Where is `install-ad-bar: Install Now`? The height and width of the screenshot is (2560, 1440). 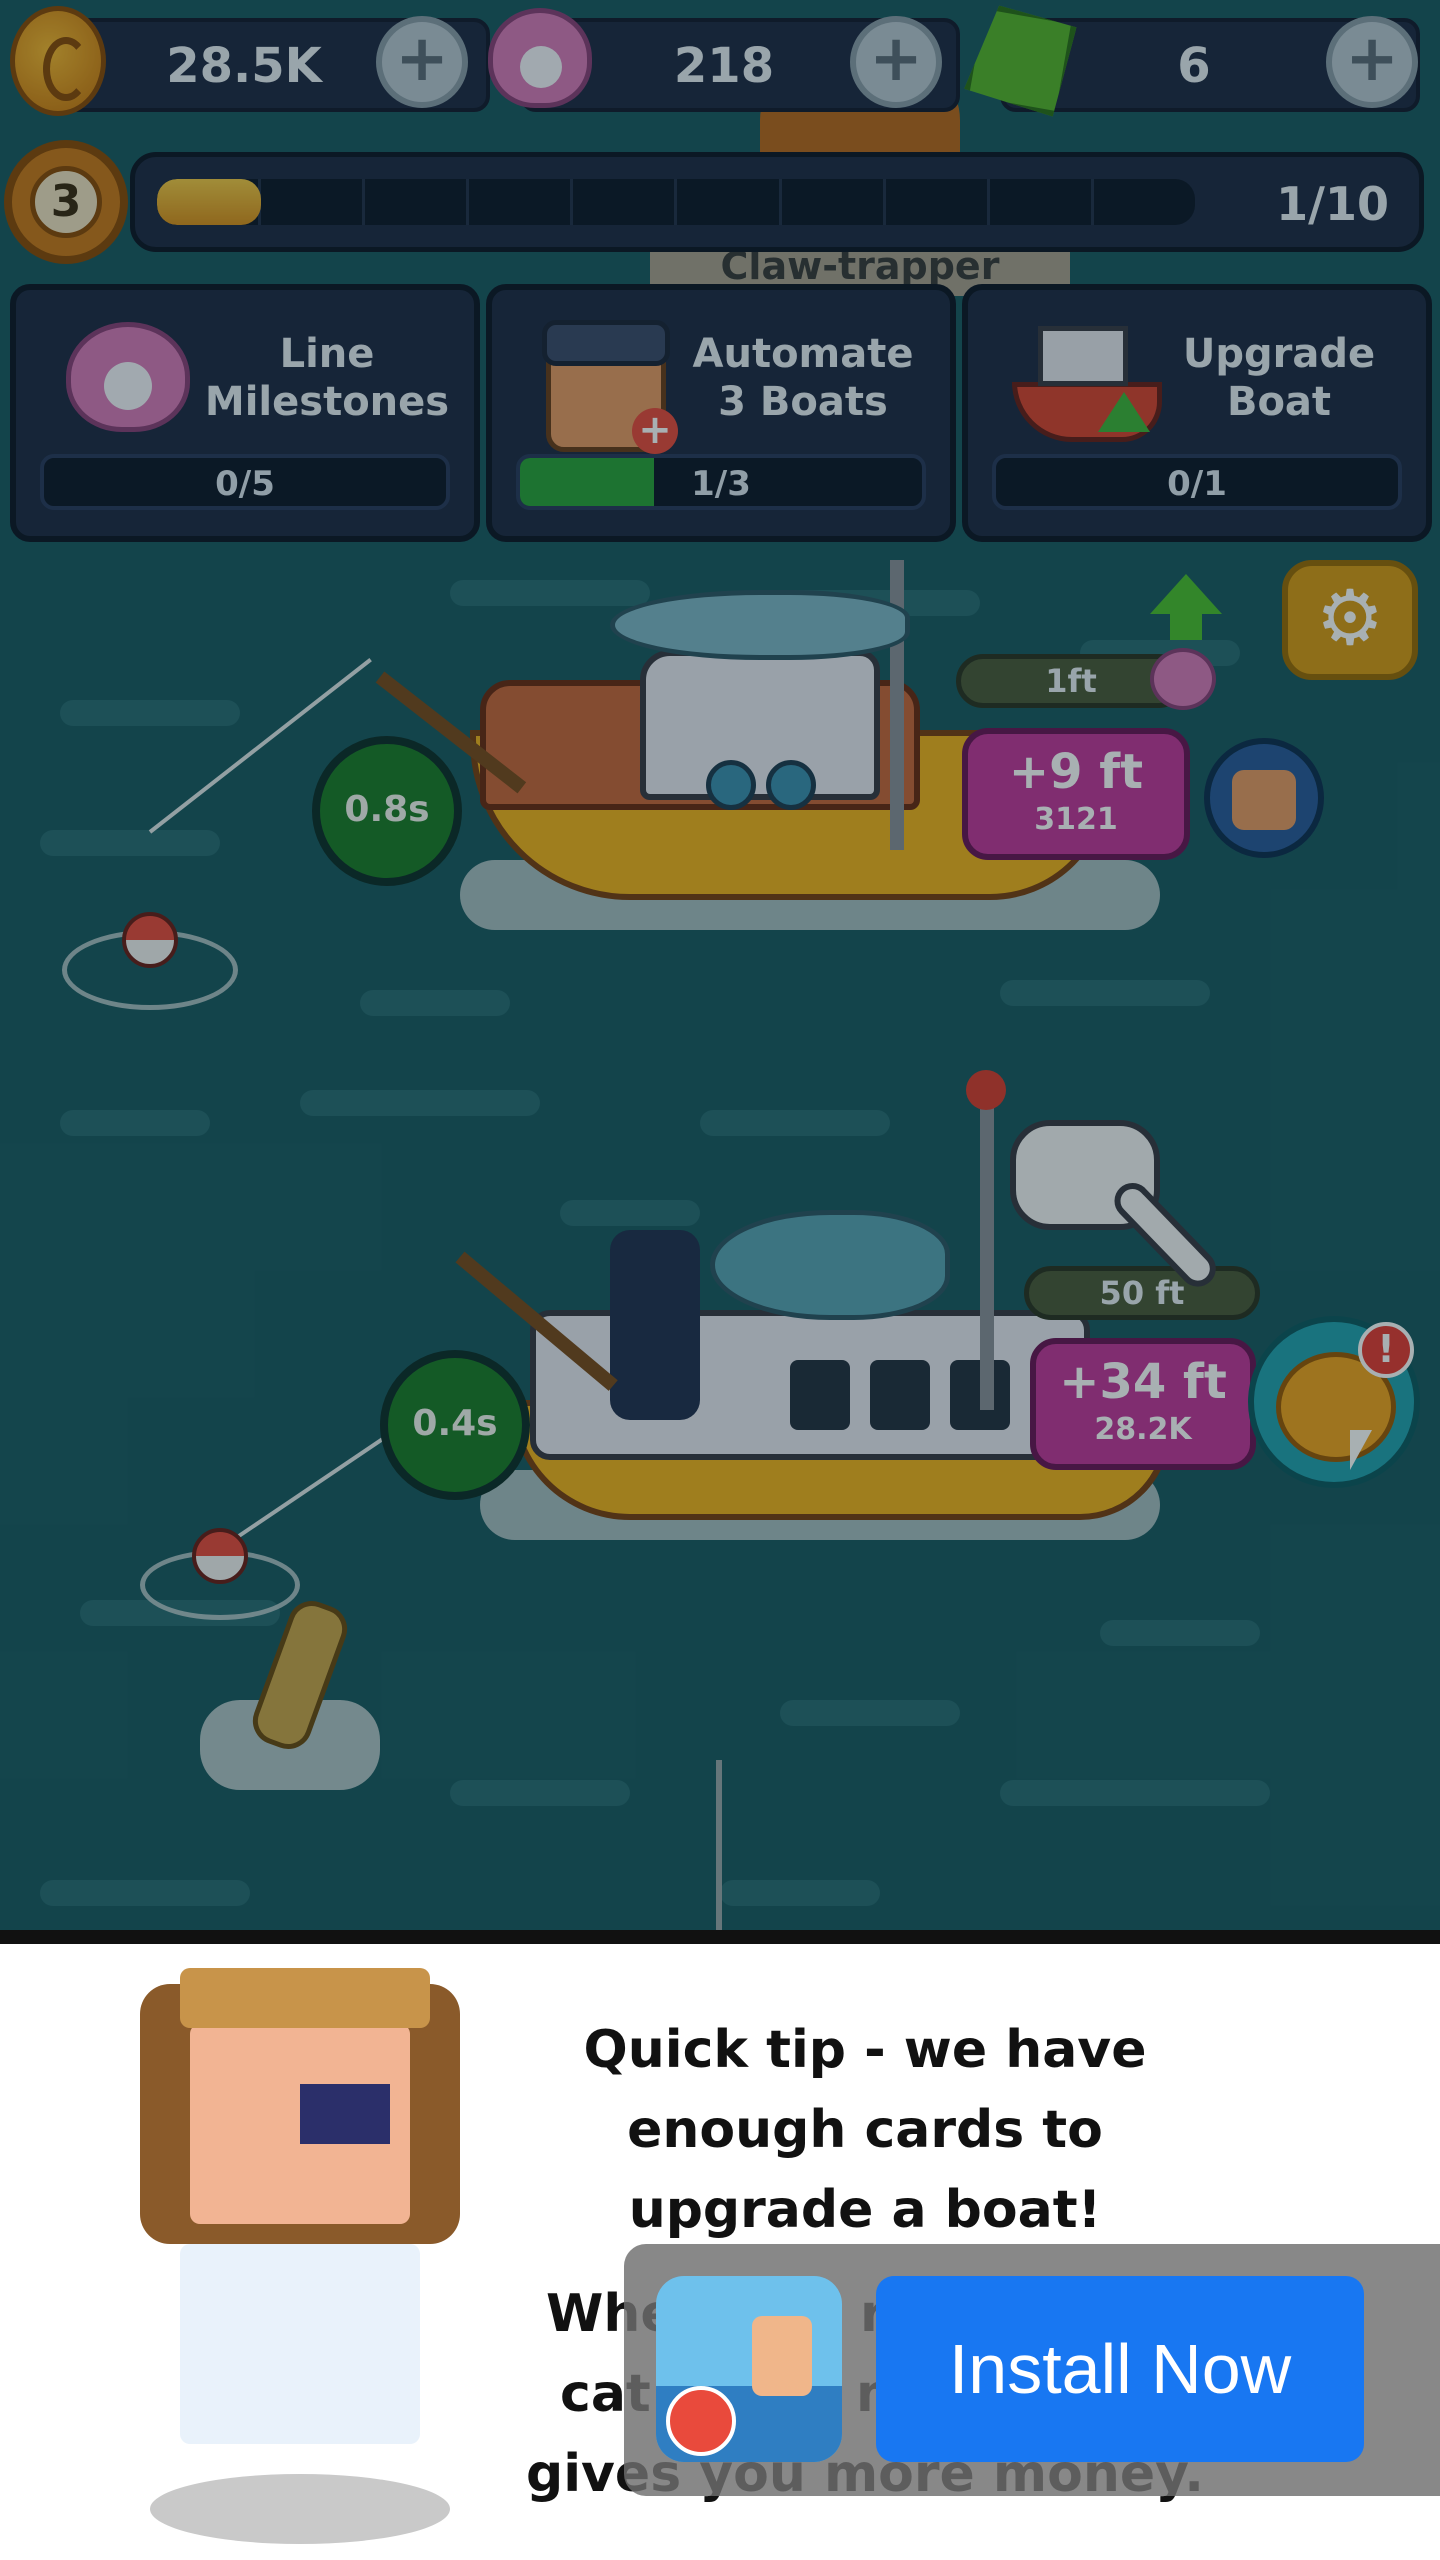 install-ad-bar: Install Now is located at coordinates (1032, 2370).